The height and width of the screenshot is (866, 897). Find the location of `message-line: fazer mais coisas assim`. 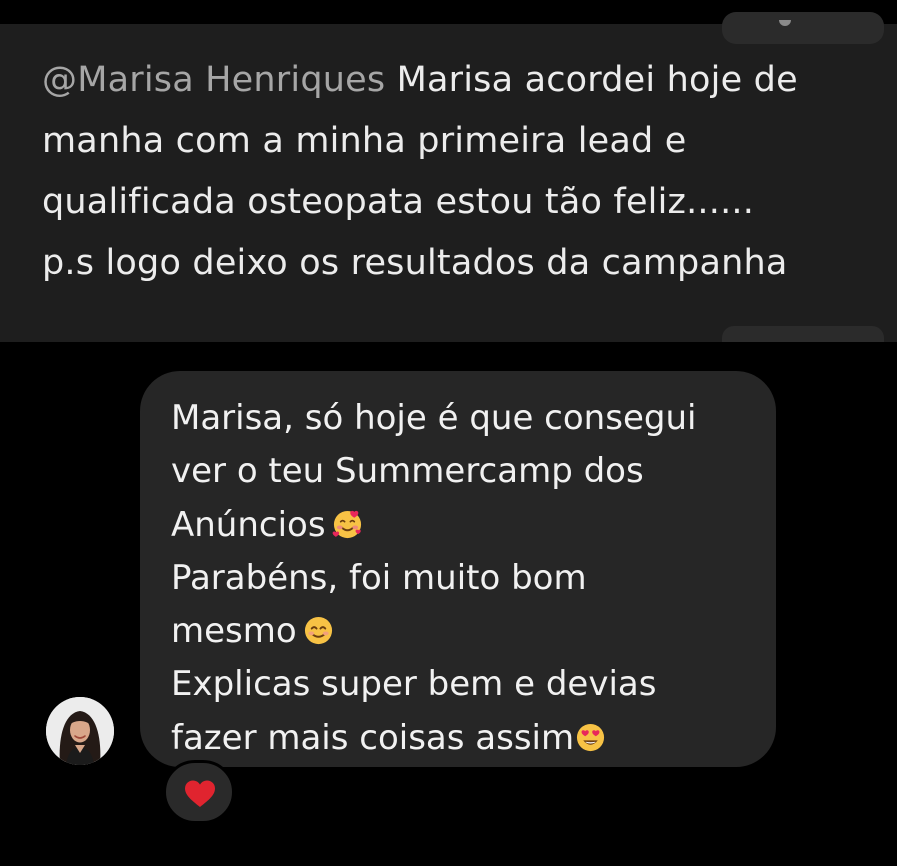

message-line: fazer mais coisas assim is located at coordinates (471, 738).